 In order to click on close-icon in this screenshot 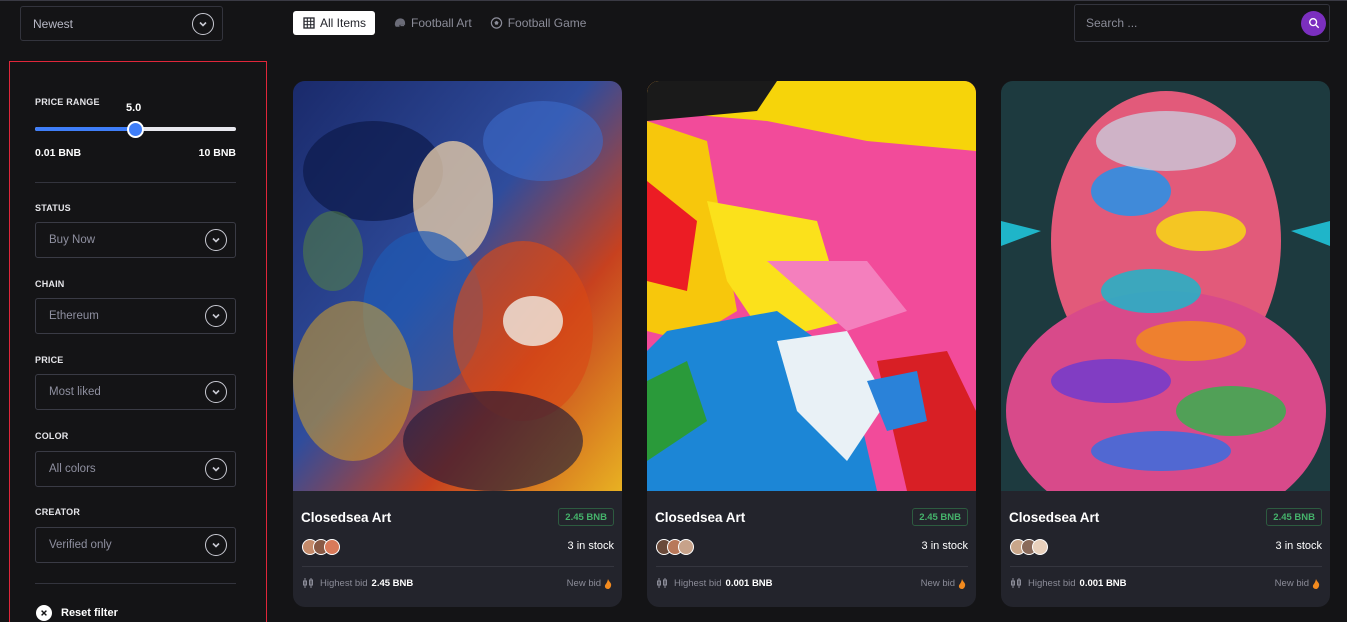, I will do `click(44, 613)`.